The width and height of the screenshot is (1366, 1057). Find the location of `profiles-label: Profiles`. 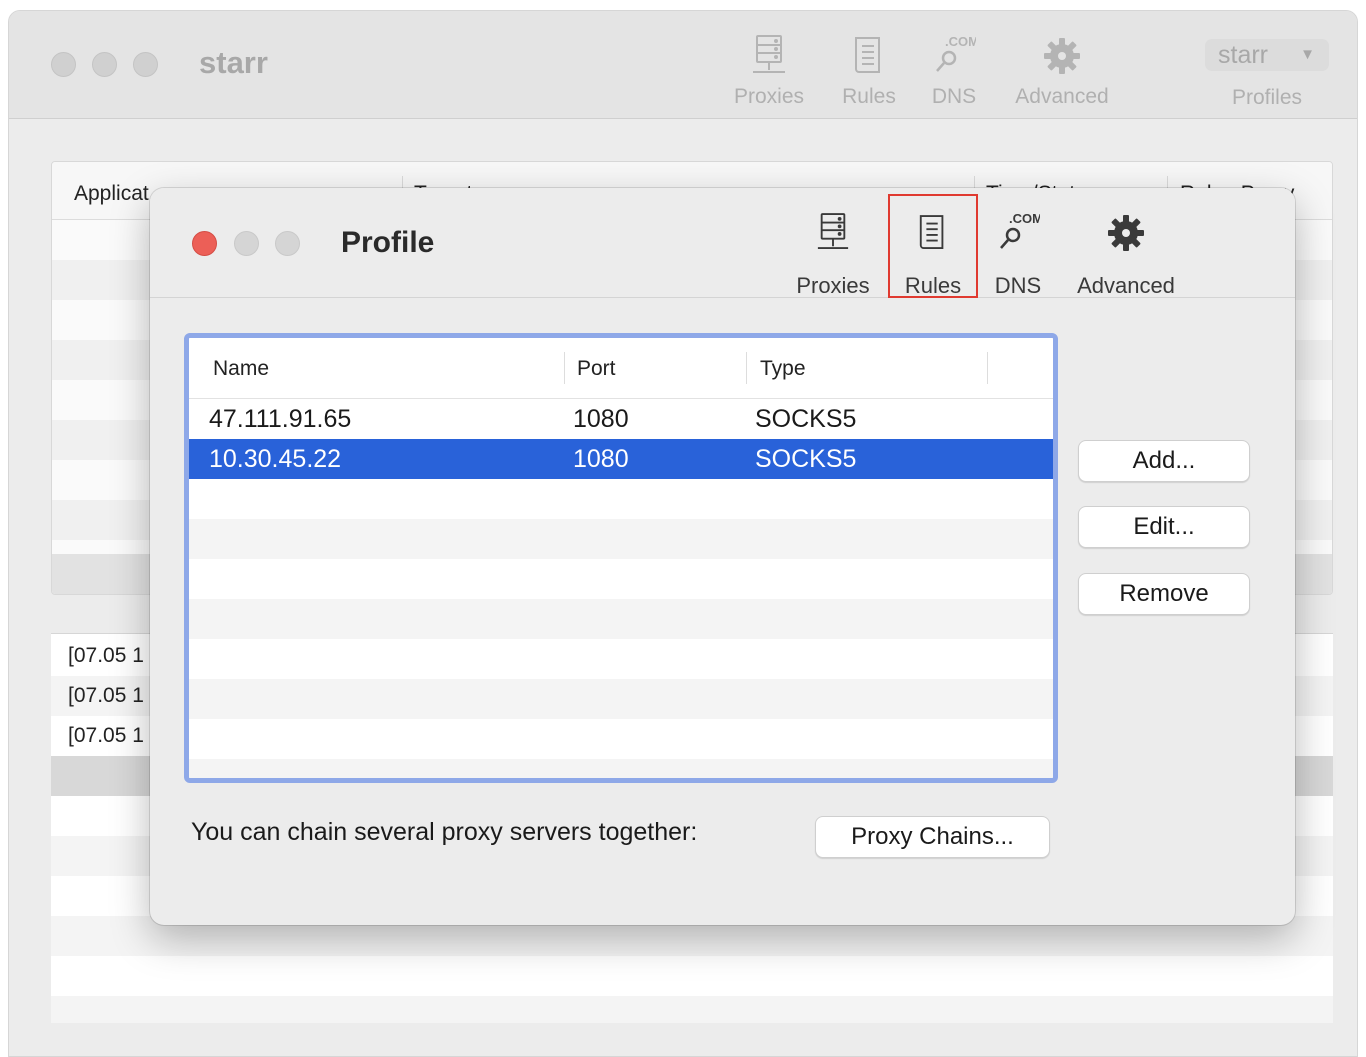

profiles-label: Profiles is located at coordinates (1267, 97).